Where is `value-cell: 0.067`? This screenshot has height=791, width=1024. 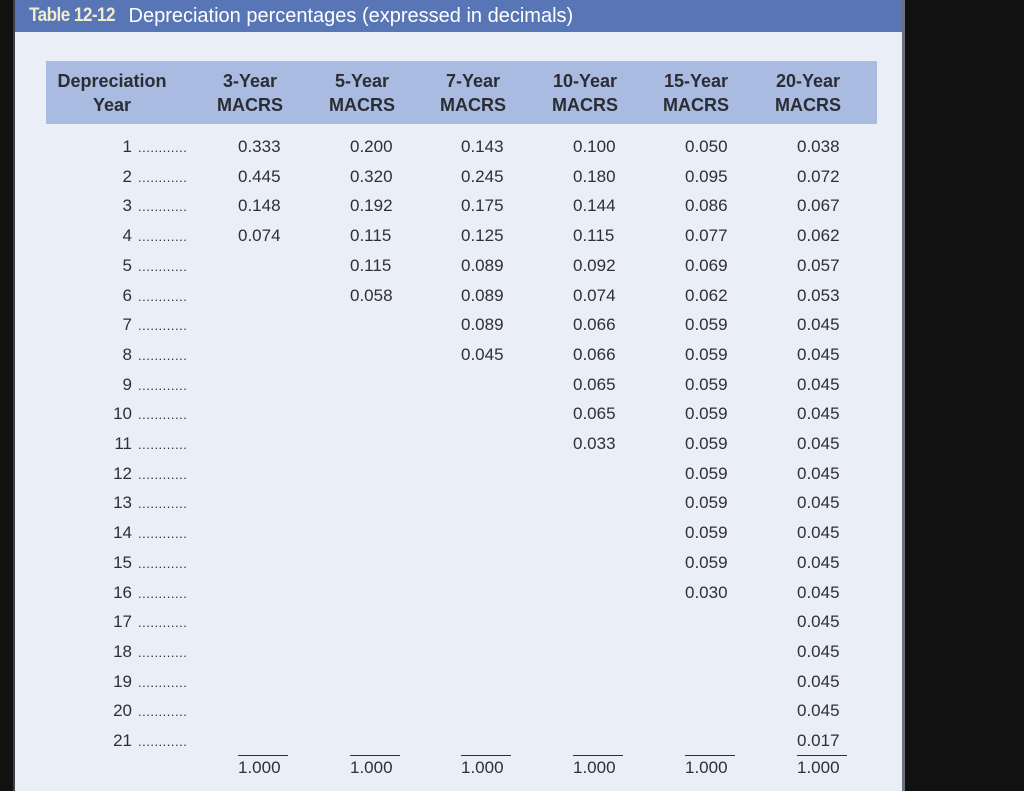 value-cell: 0.067 is located at coordinates (818, 206).